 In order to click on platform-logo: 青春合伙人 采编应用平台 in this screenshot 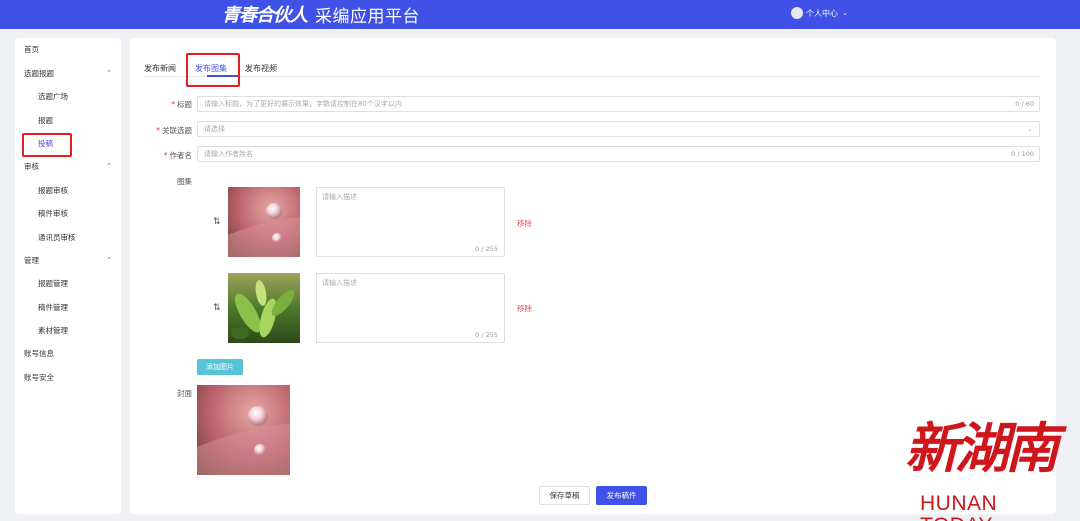, I will do `click(321, 14)`.